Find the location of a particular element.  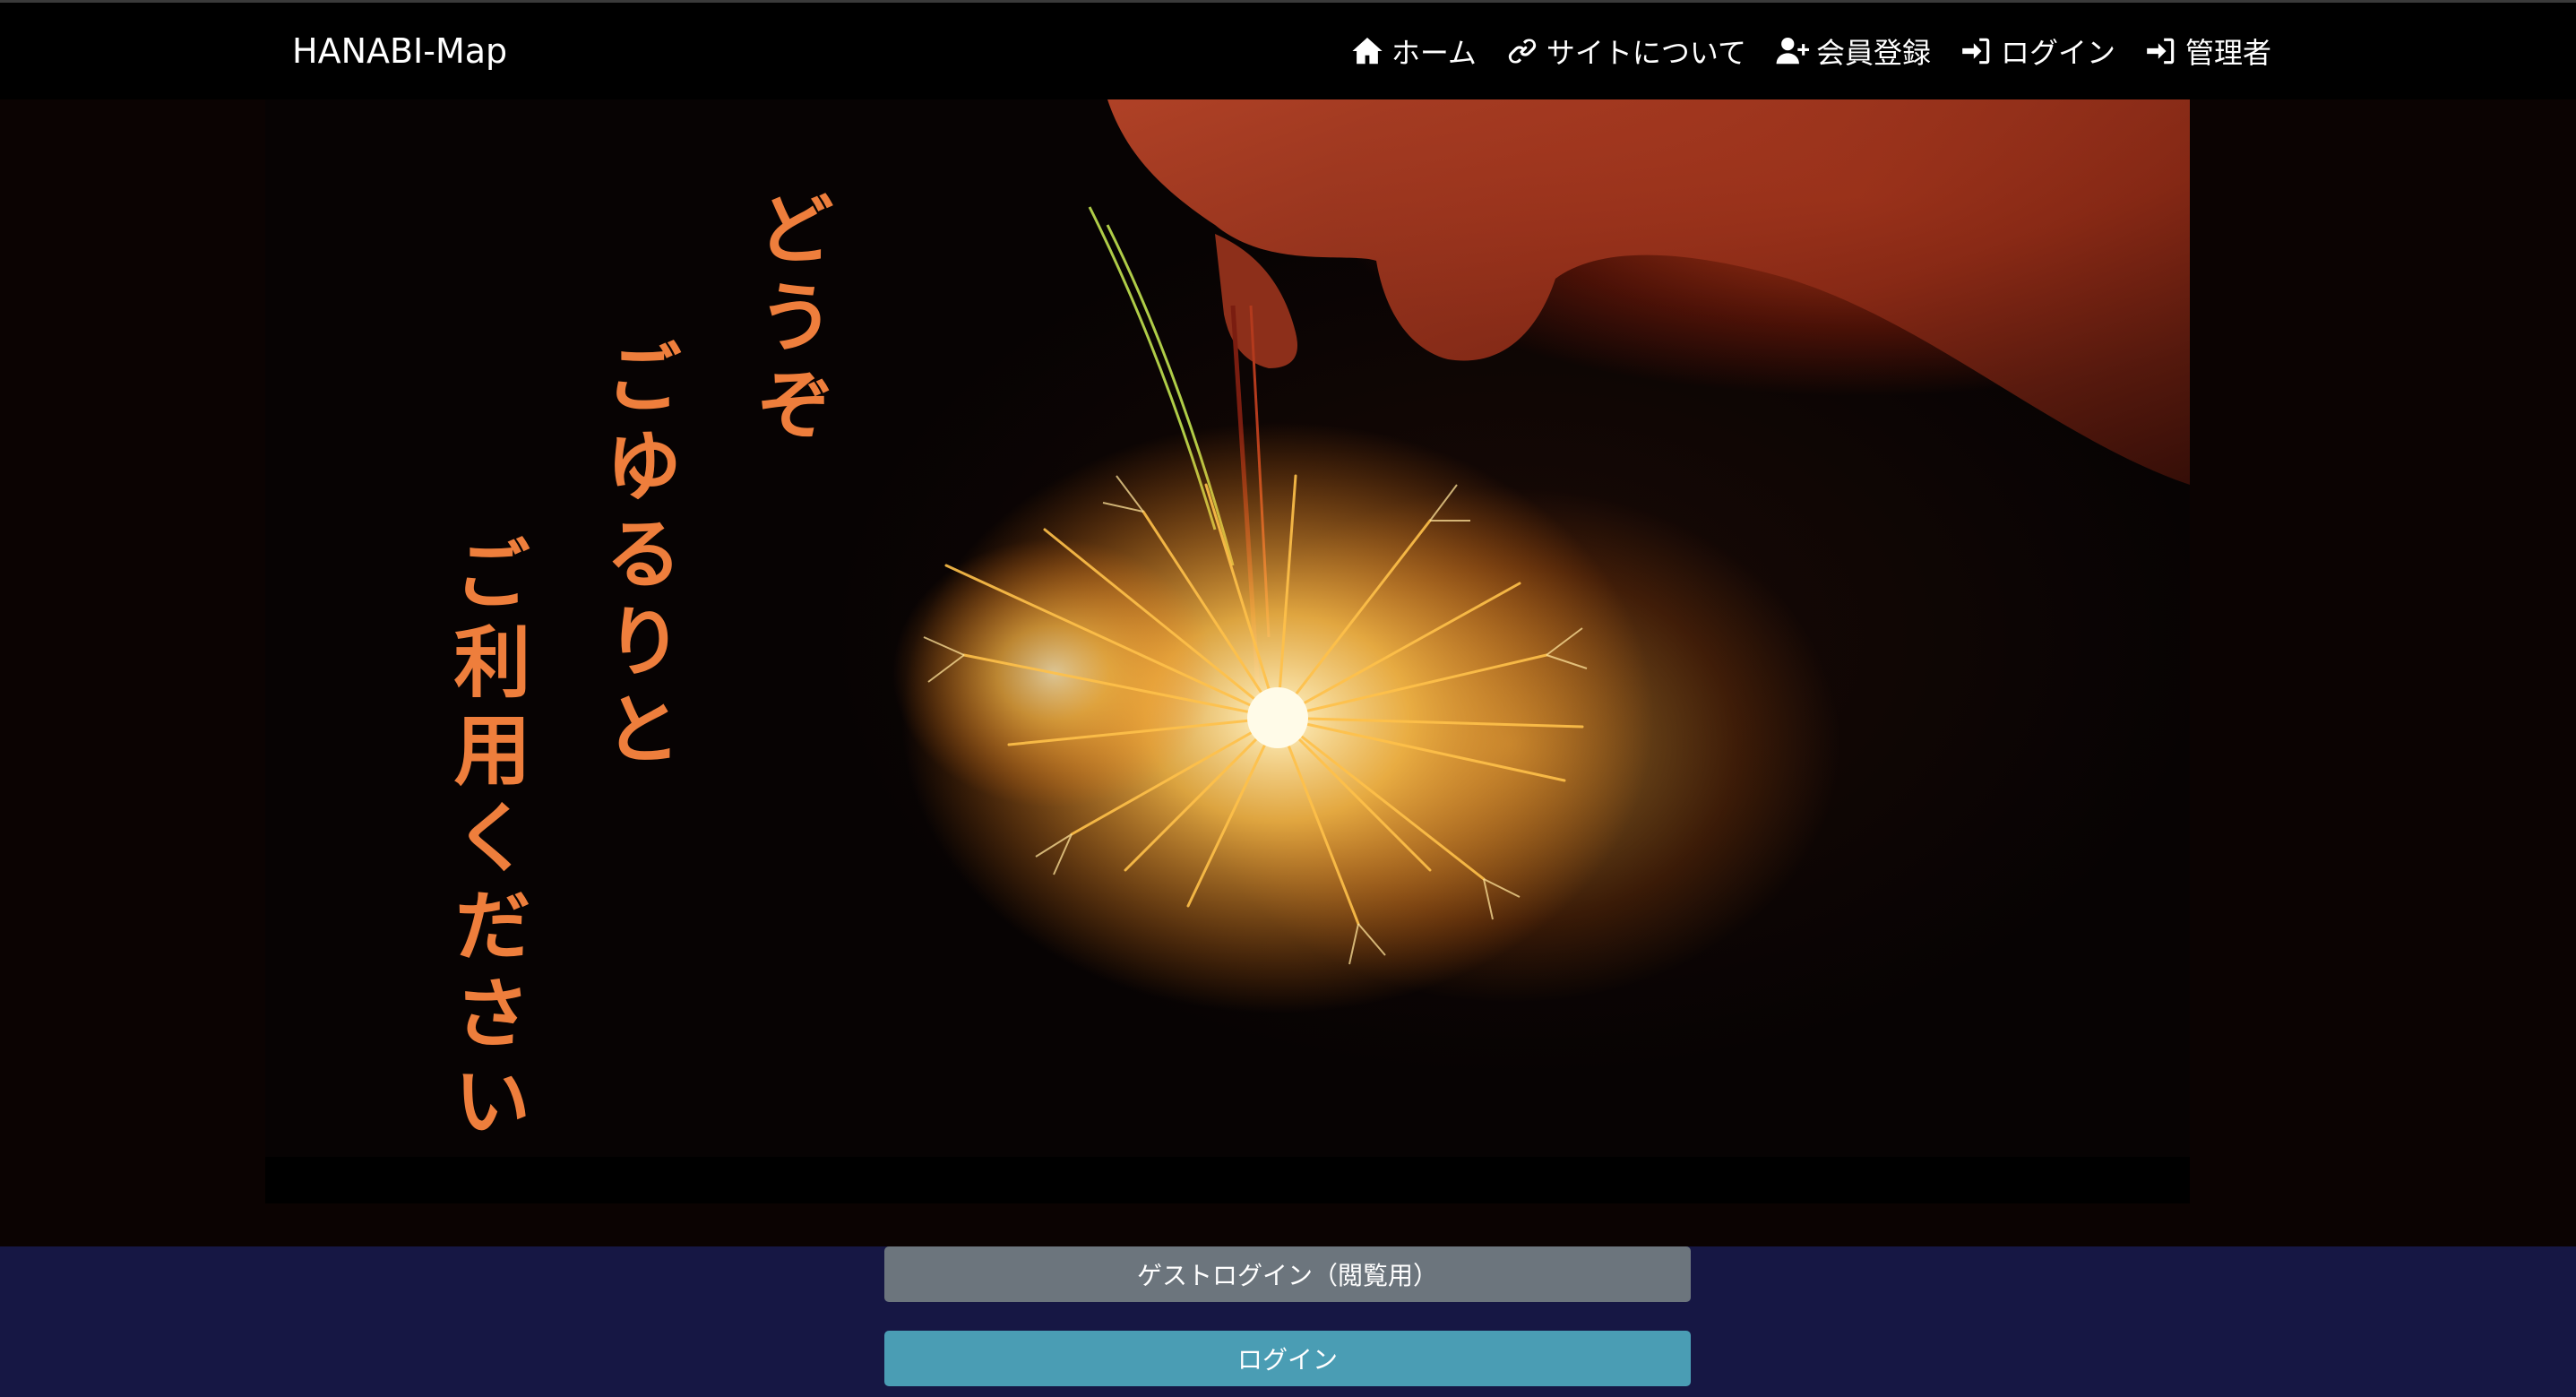

hero-bottom-strip is located at coordinates (1227, 1180).